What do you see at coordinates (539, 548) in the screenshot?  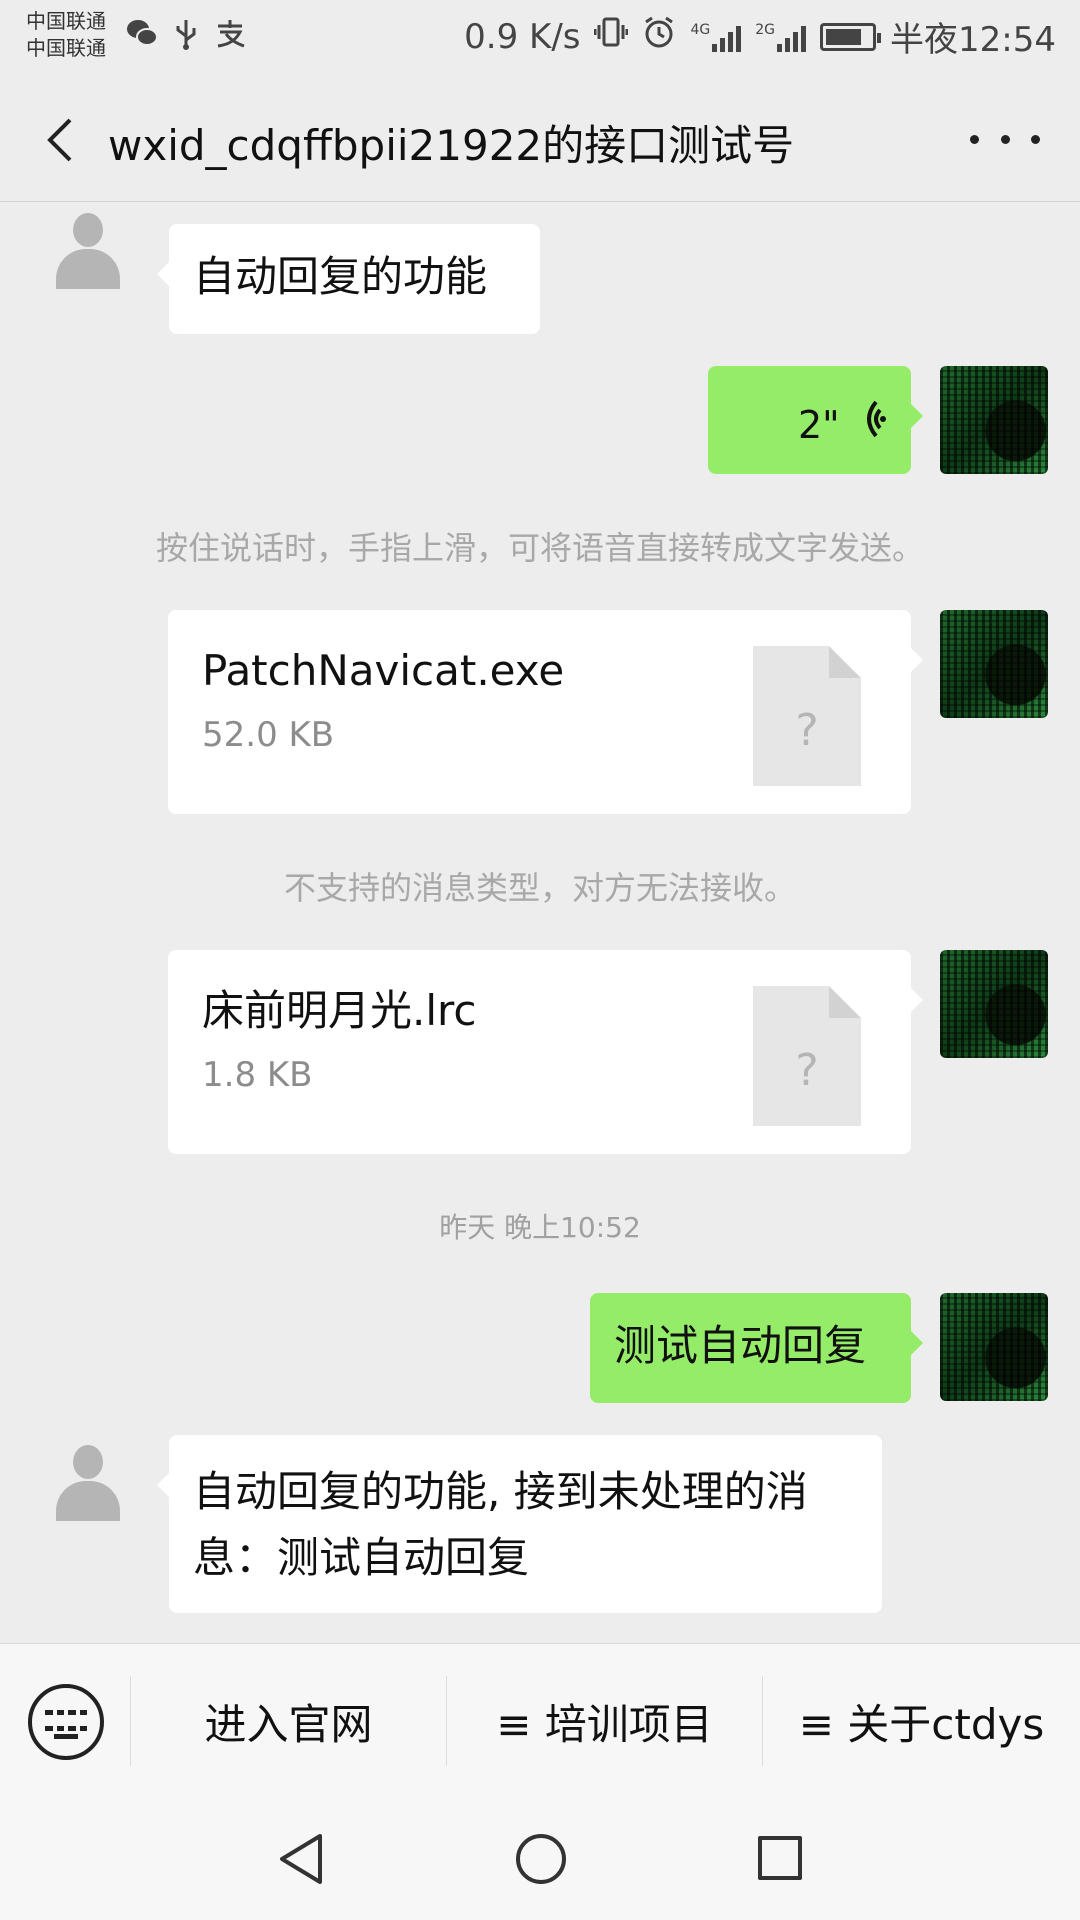 I see `voice-tip-note: 按住说话时，手指上滑，可将语音直接转成文字发送。` at bounding box center [539, 548].